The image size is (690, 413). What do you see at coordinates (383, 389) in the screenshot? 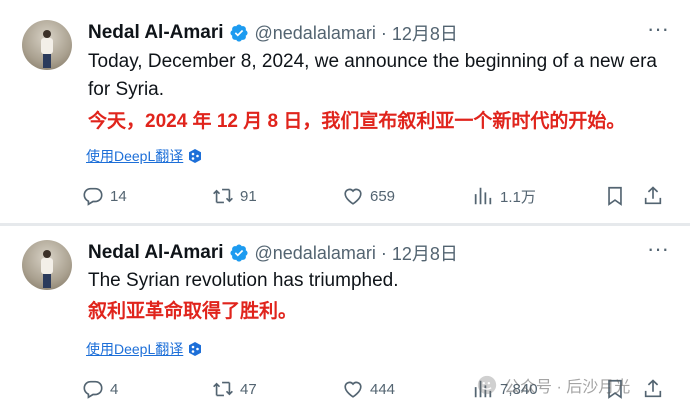
I see `like-count: 444` at bounding box center [383, 389].